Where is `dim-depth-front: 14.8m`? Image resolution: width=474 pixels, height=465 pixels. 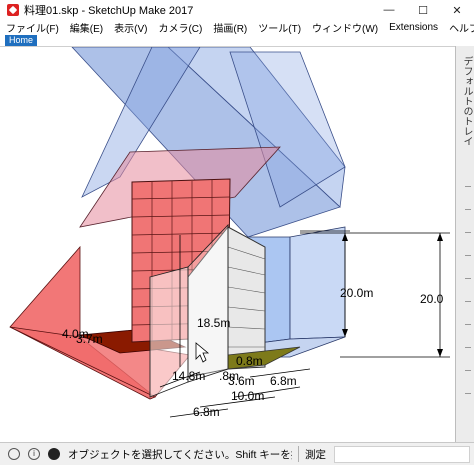
dim-depth-front: 14.8m is located at coordinates (188, 376).